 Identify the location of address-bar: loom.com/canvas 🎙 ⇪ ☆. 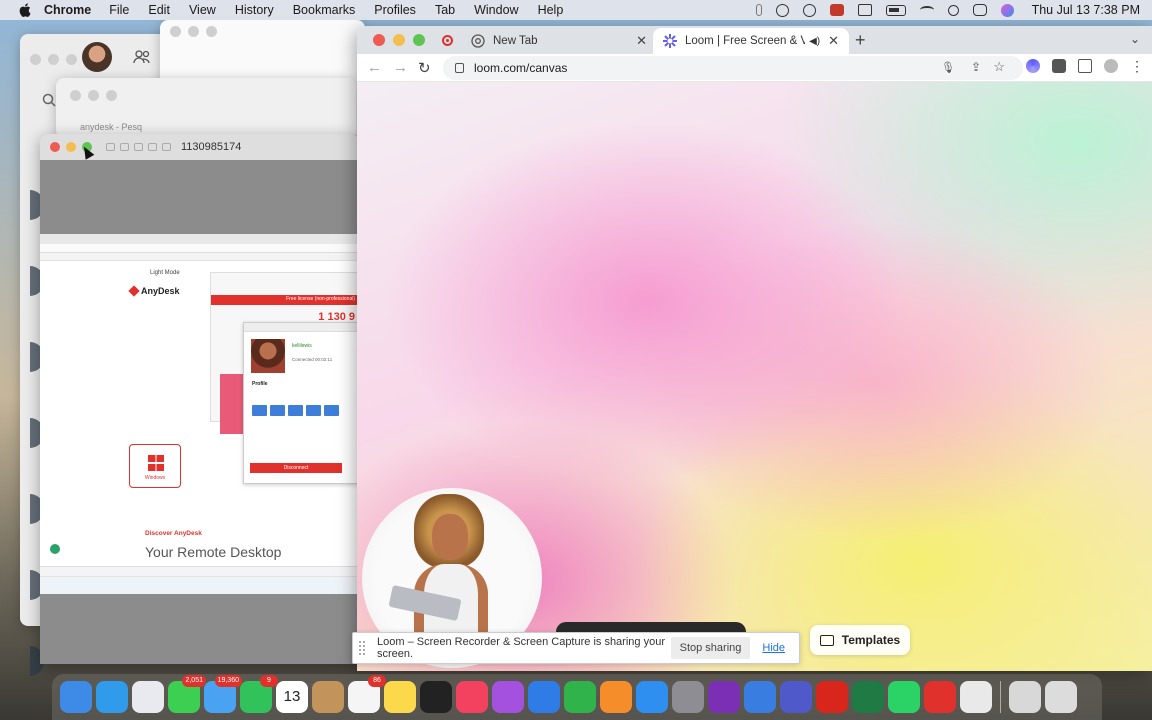
(733, 68).